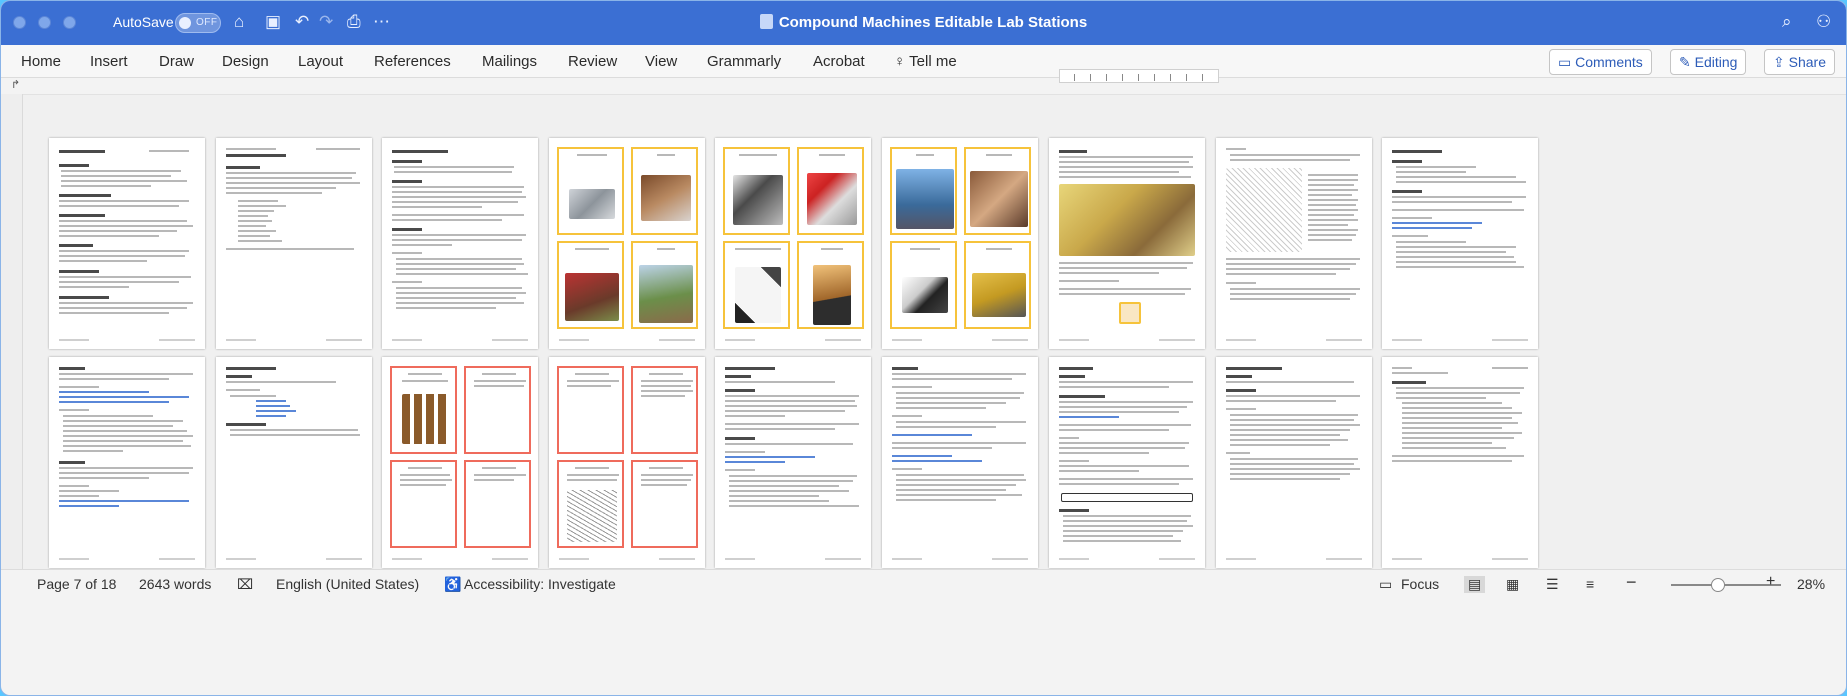  I want to click on language: English (United States), so click(347, 584).